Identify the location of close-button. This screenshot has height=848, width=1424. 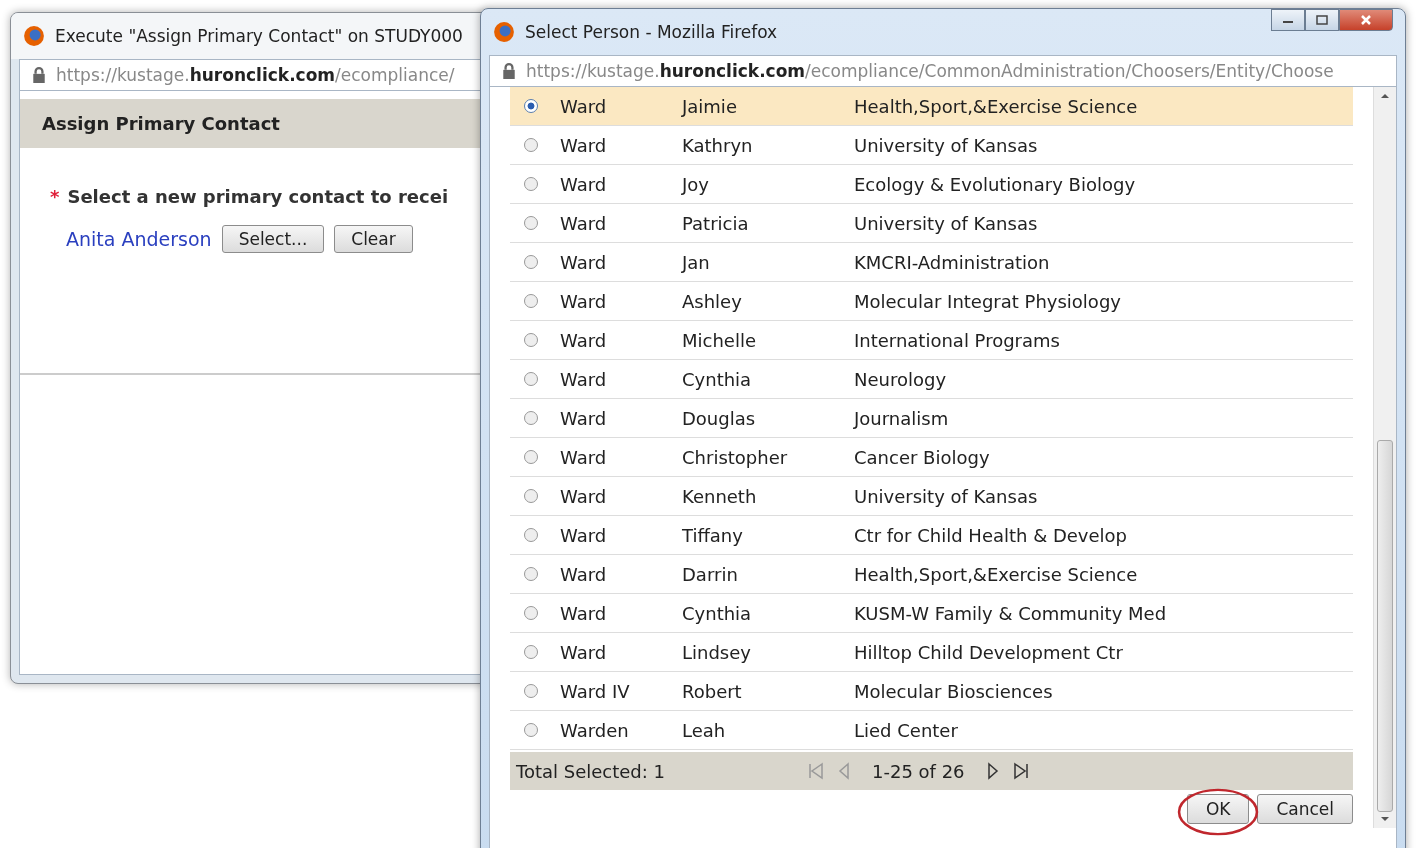
(1366, 20).